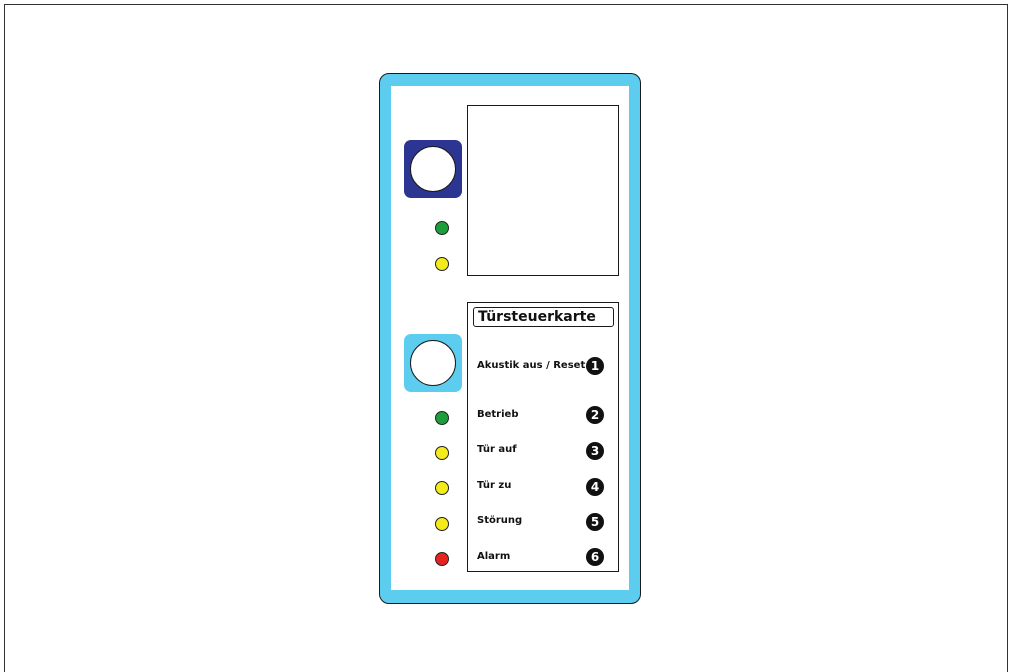 This screenshot has width=1016, height=672. What do you see at coordinates (595, 366) in the screenshot?
I see `callout-1: 1` at bounding box center [595, 366].